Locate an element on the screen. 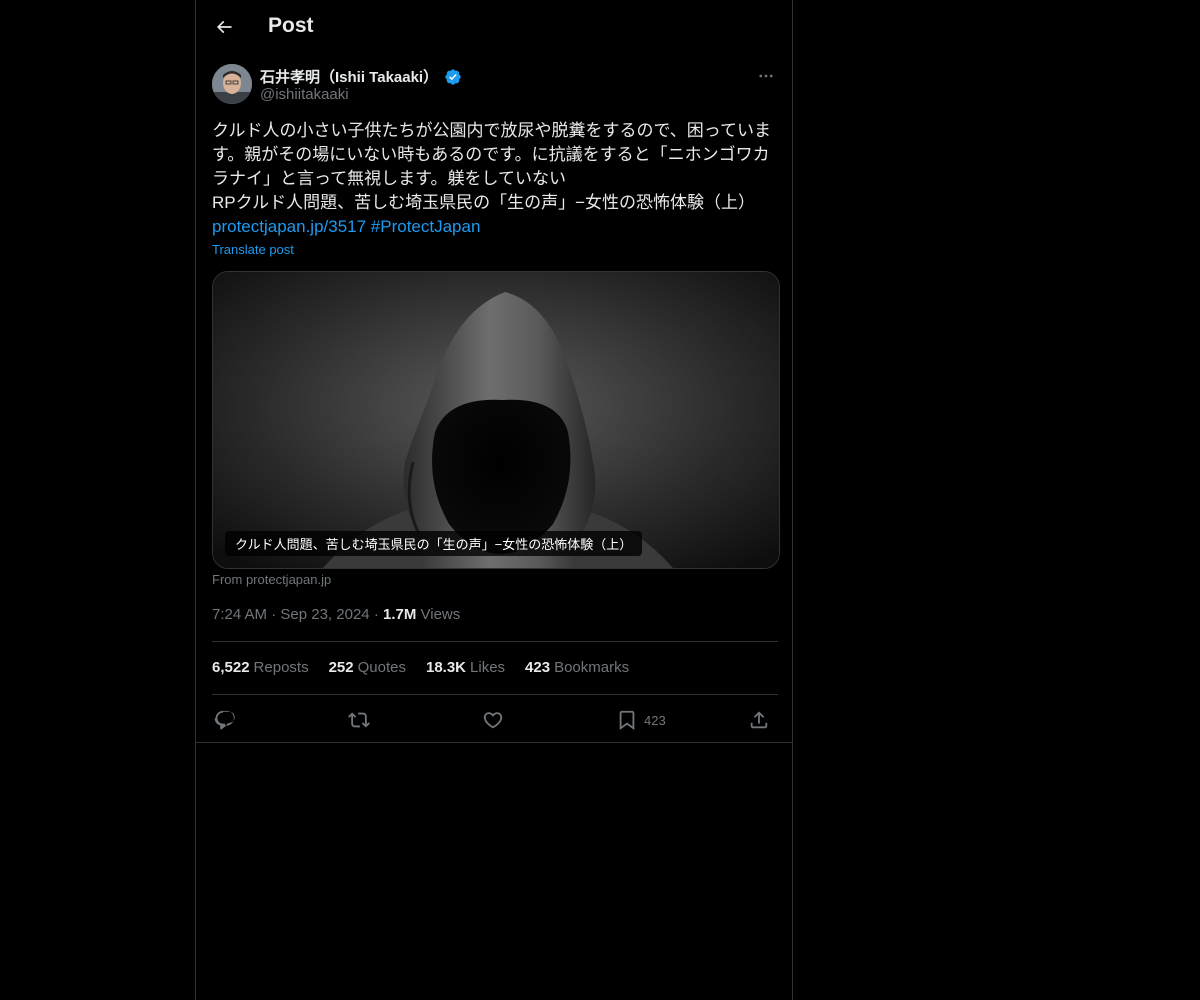  author-name-text: 石井孝明（Ishii Takaaki） is located at coordinates (349, 77).